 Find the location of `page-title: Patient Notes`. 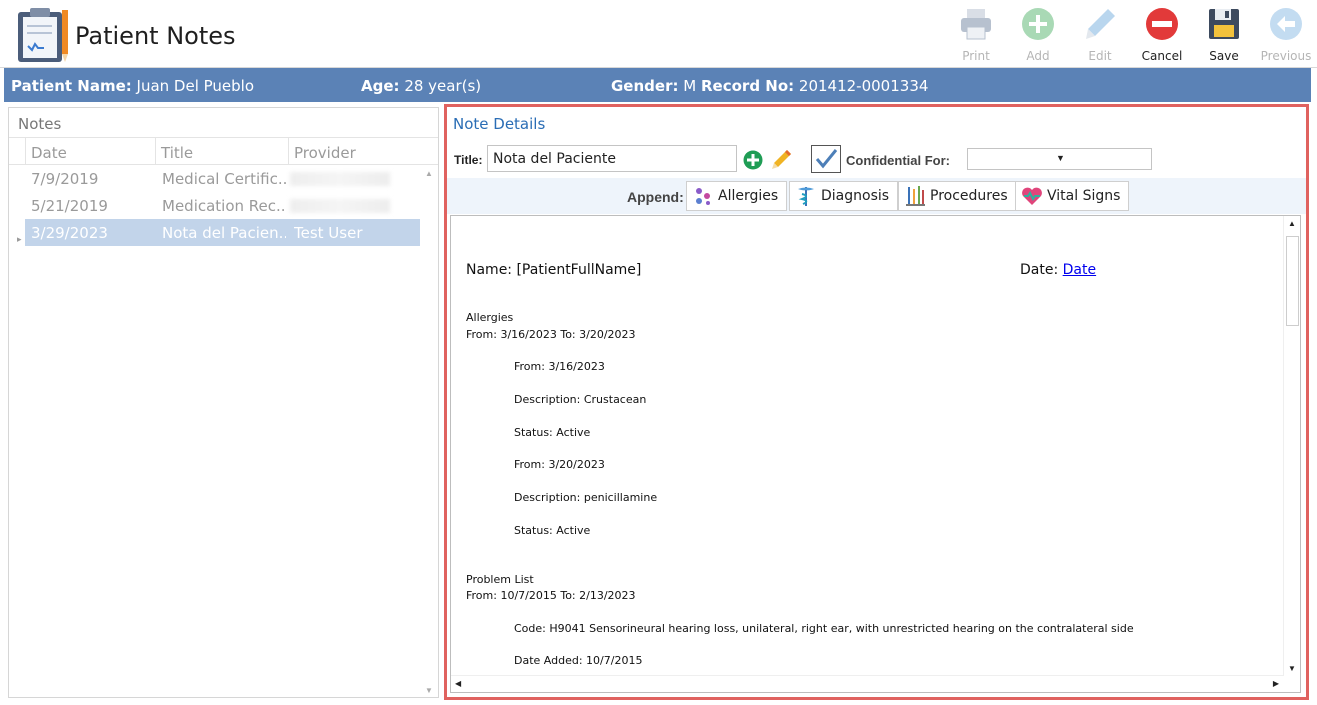

page-title: Patient Notes is located at coordinates (155, 36).